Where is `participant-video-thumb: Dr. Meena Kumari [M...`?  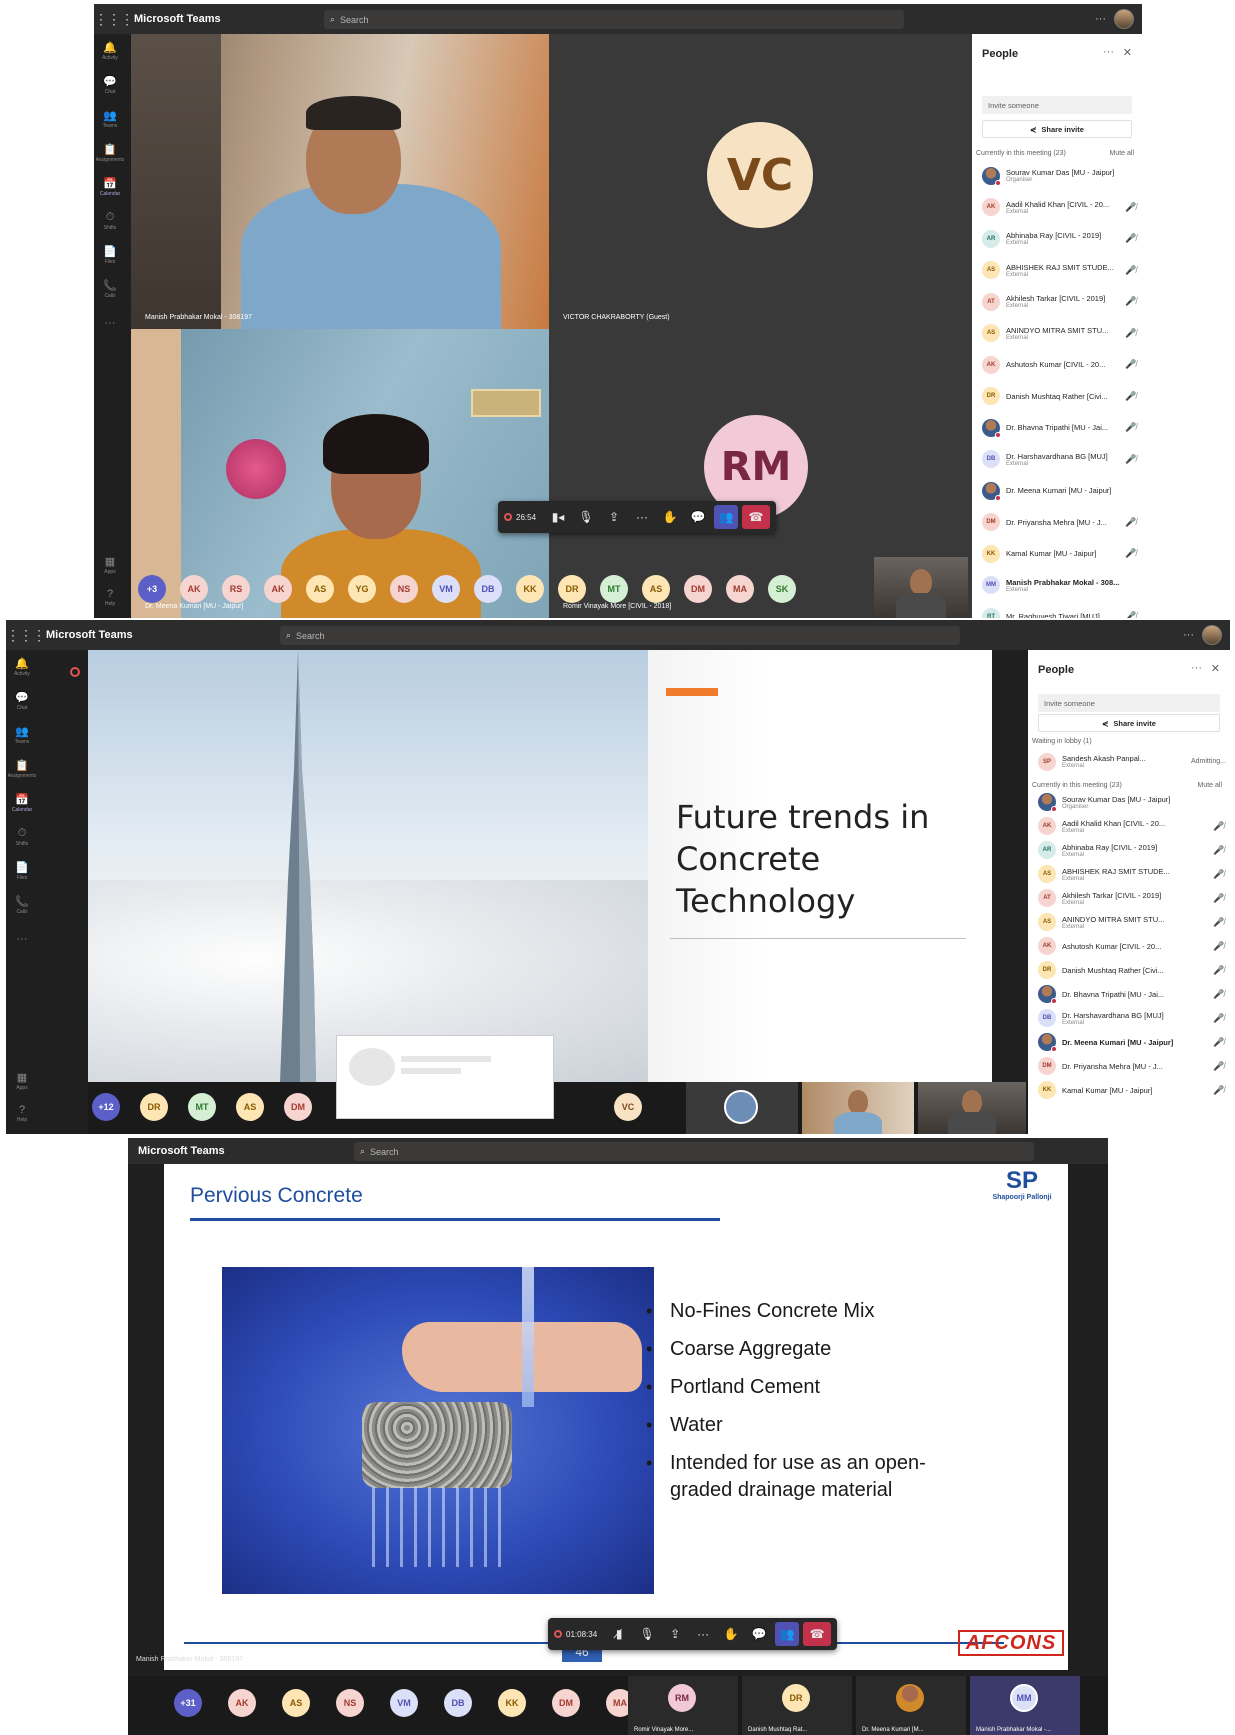
participant-video-thumb: Dr. Meena Kumari [M... is located at coordinates (911, 1705).